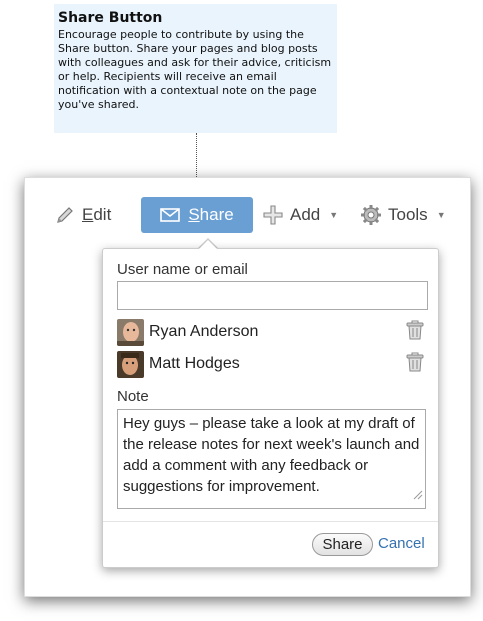 Image resolution: width=483 pixels, height=621 pixels. What do you see at coordinates (65, 215) in the screenshot?
I see `pencil-icon` at bounding box center [65, 215].